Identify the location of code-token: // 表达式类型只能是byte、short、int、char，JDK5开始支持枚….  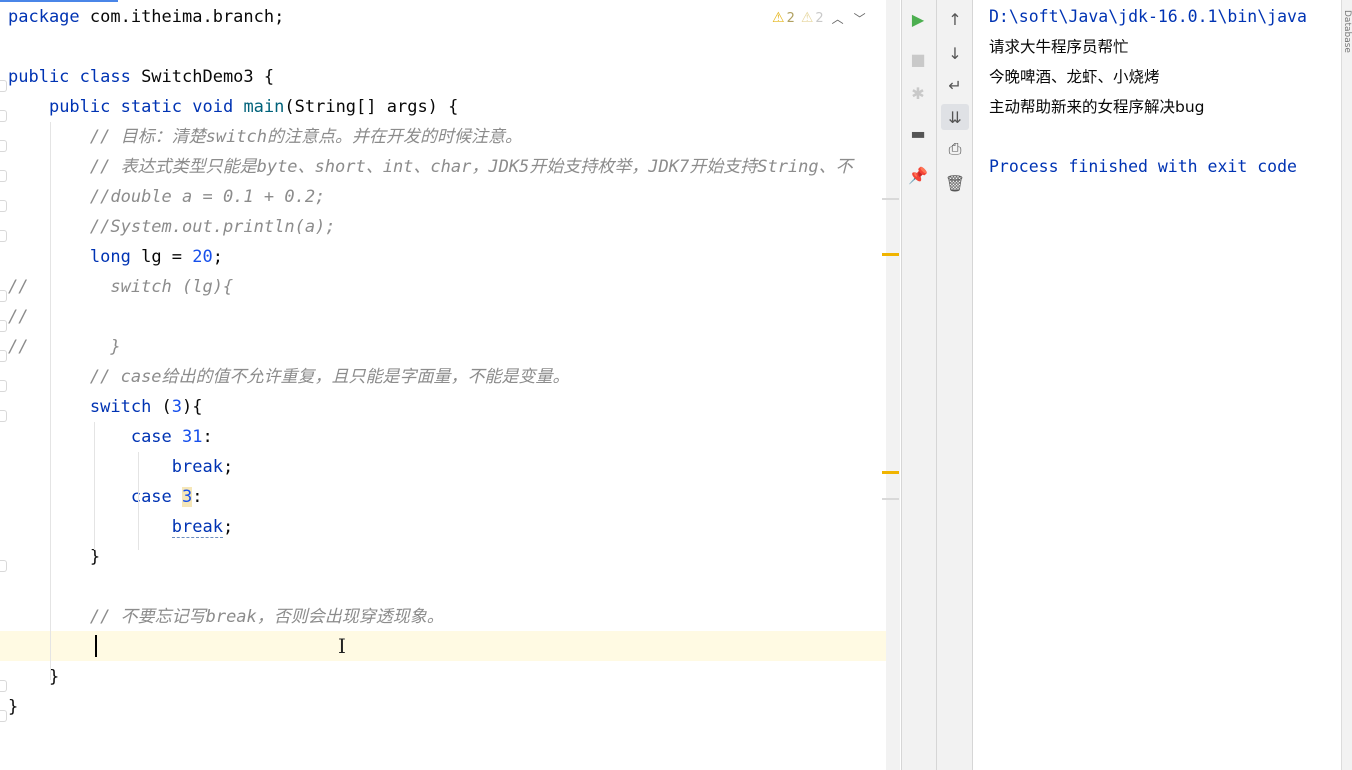
(471, 167).